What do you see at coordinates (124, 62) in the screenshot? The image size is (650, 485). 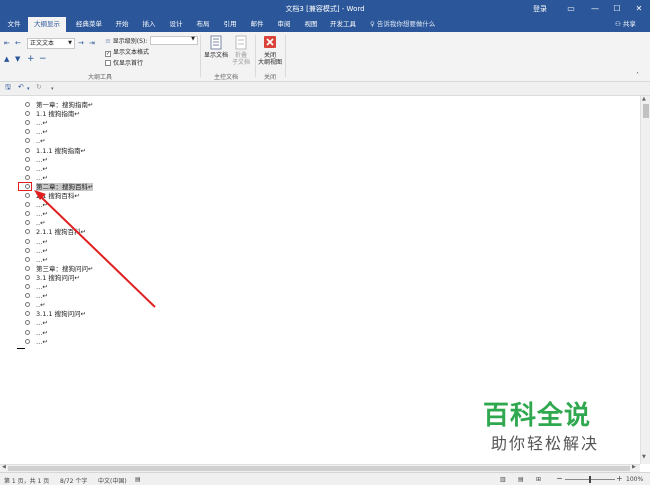 I see `show-first-line-checkbox: 仅显示首行` at bounding box center [124, 62].